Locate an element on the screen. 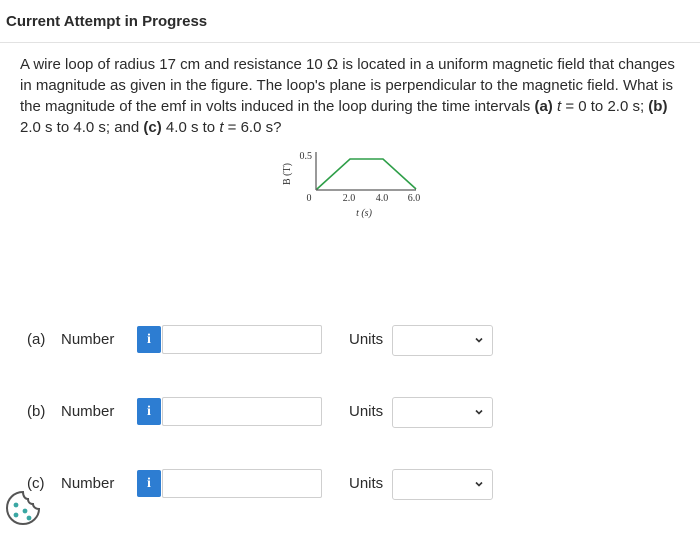 The image size is (700, 533). question-part-c-label: (c) is located at coordinates (152, 127).